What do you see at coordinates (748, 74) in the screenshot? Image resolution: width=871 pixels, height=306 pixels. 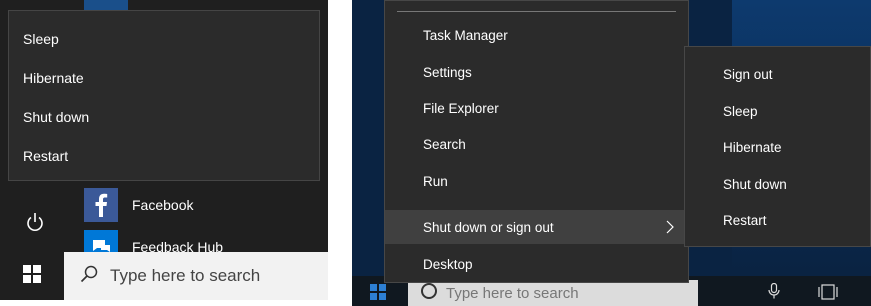 I see `submenu-item-sign-out: Sign out` at bounding box center [748, 74].